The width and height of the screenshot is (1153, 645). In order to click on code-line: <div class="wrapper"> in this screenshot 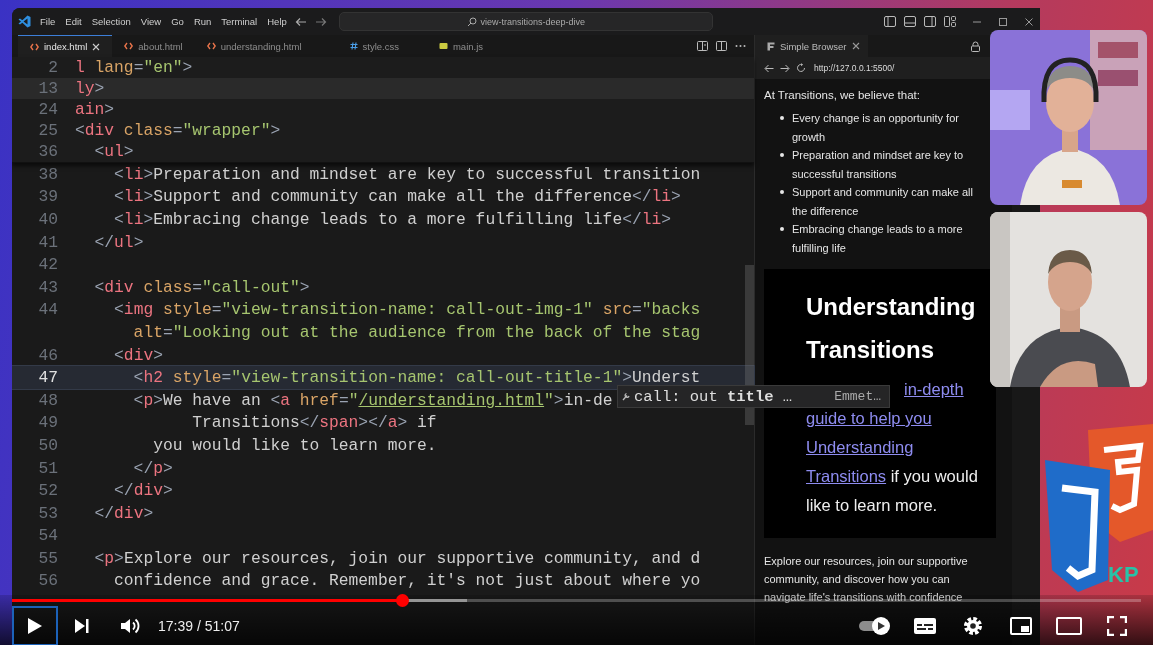, I will do `click(178, 130)`.